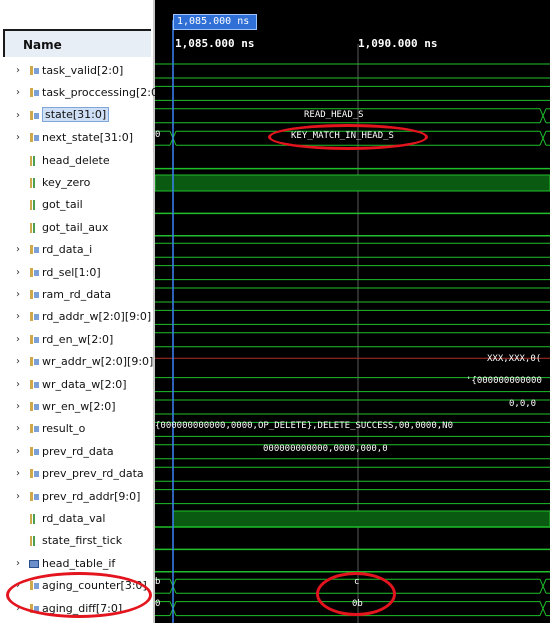 The image size is (550, 623). What do you see at coordinates (66, 182) in the screenshot?
I see `signal-label: key_zero` at bounding box center [66, 182].